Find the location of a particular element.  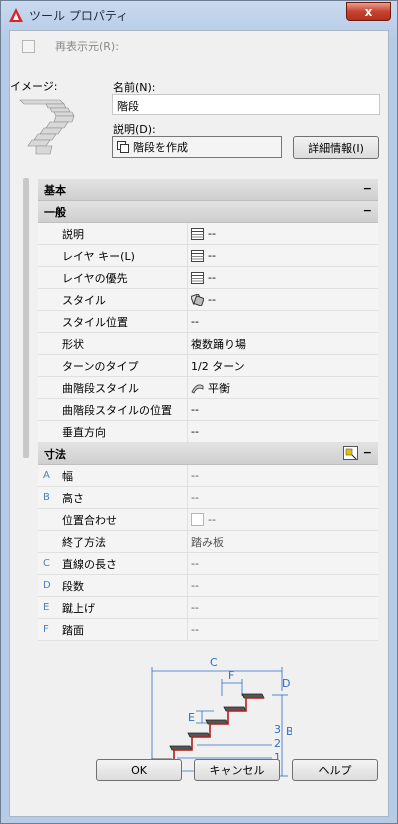

dimension-row: F 踏面 -- is located at coordinates (208, 630).